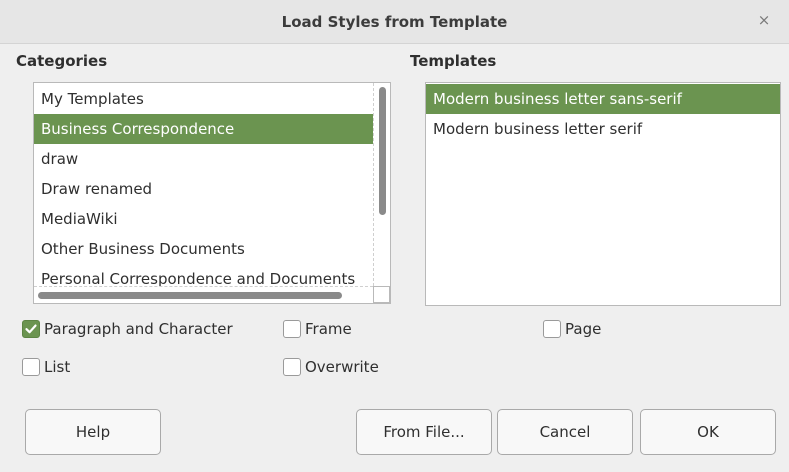  I want to click on paragraph-and-character-label: Paragraph and Character, so click(138, 329).